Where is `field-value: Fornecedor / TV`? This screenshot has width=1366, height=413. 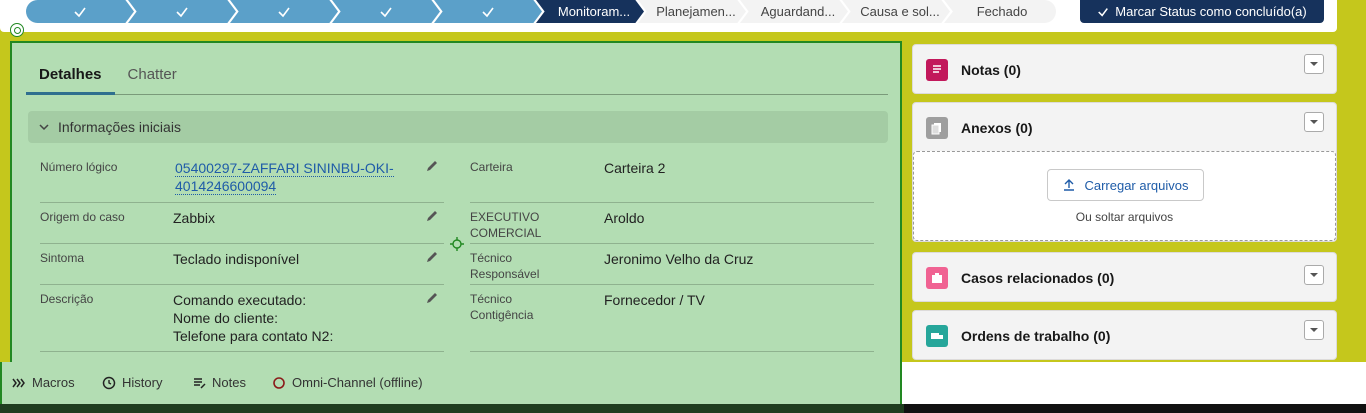 field-value: Fornecedor / TV is located at coordinates (654, 300).